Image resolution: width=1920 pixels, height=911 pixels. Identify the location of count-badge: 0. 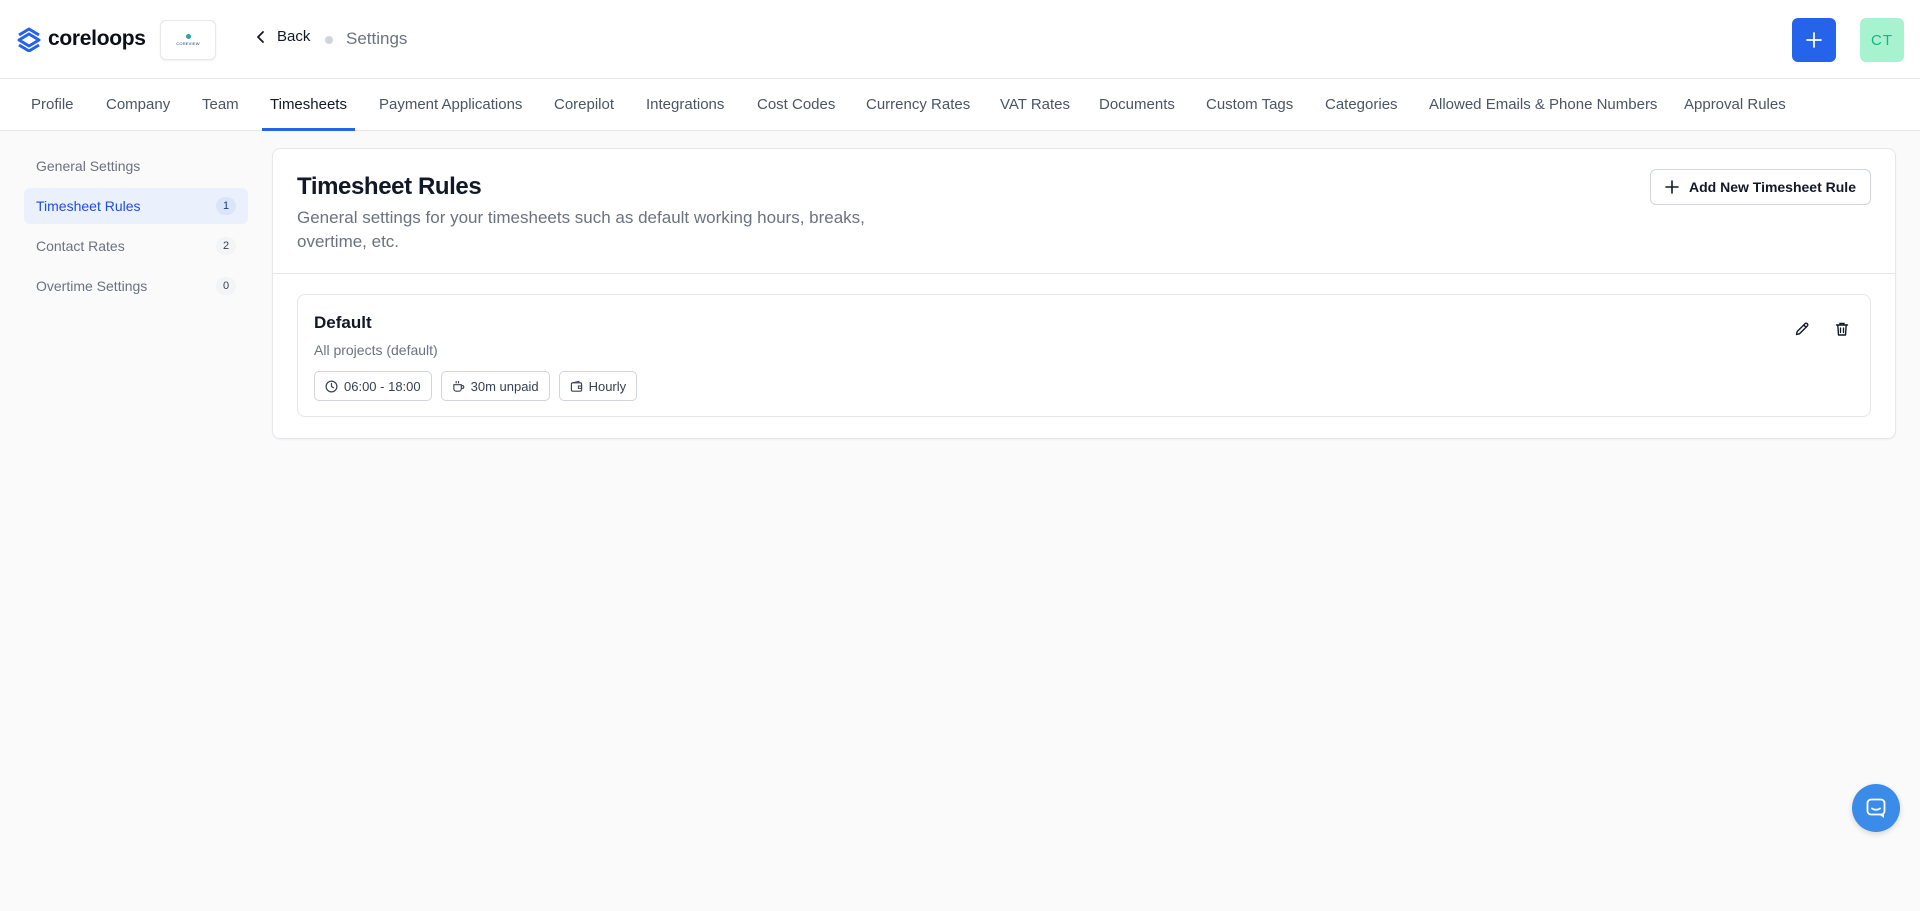
(226, 286).